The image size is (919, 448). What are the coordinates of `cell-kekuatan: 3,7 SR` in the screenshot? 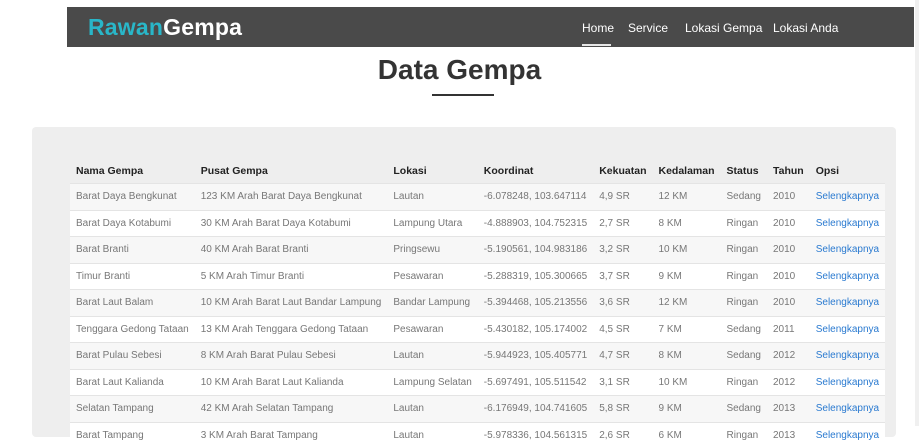 It's located at (622, 276).